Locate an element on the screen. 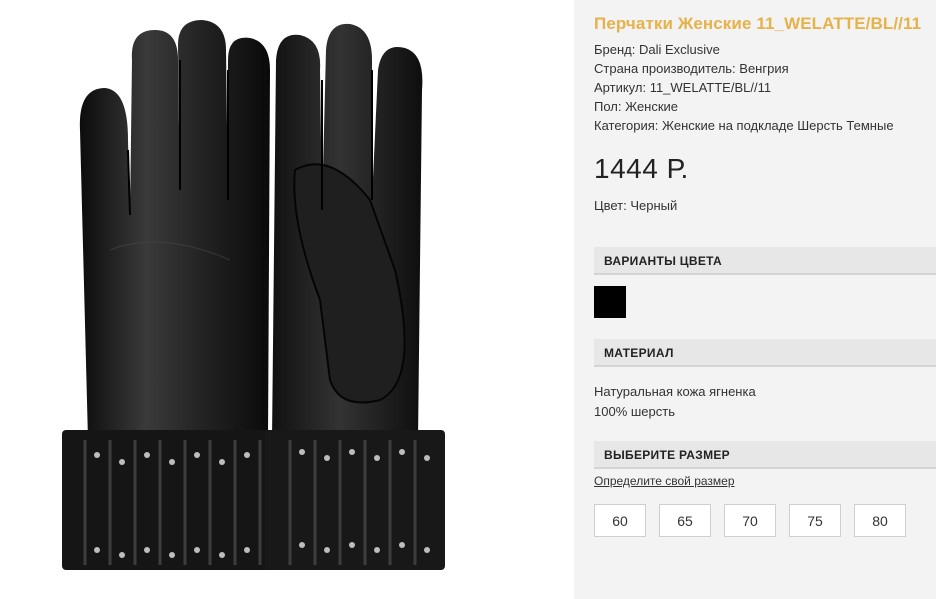 The image size is (936, 599). size-button-65: 65 is located at coordinates (685, 520).